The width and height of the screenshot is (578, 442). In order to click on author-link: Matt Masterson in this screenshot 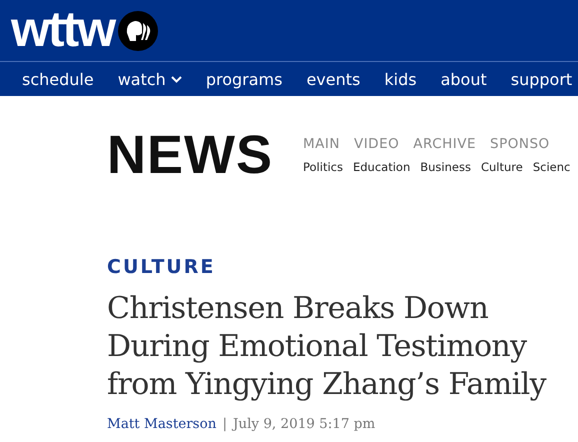, I will do `click(161, 424)`.